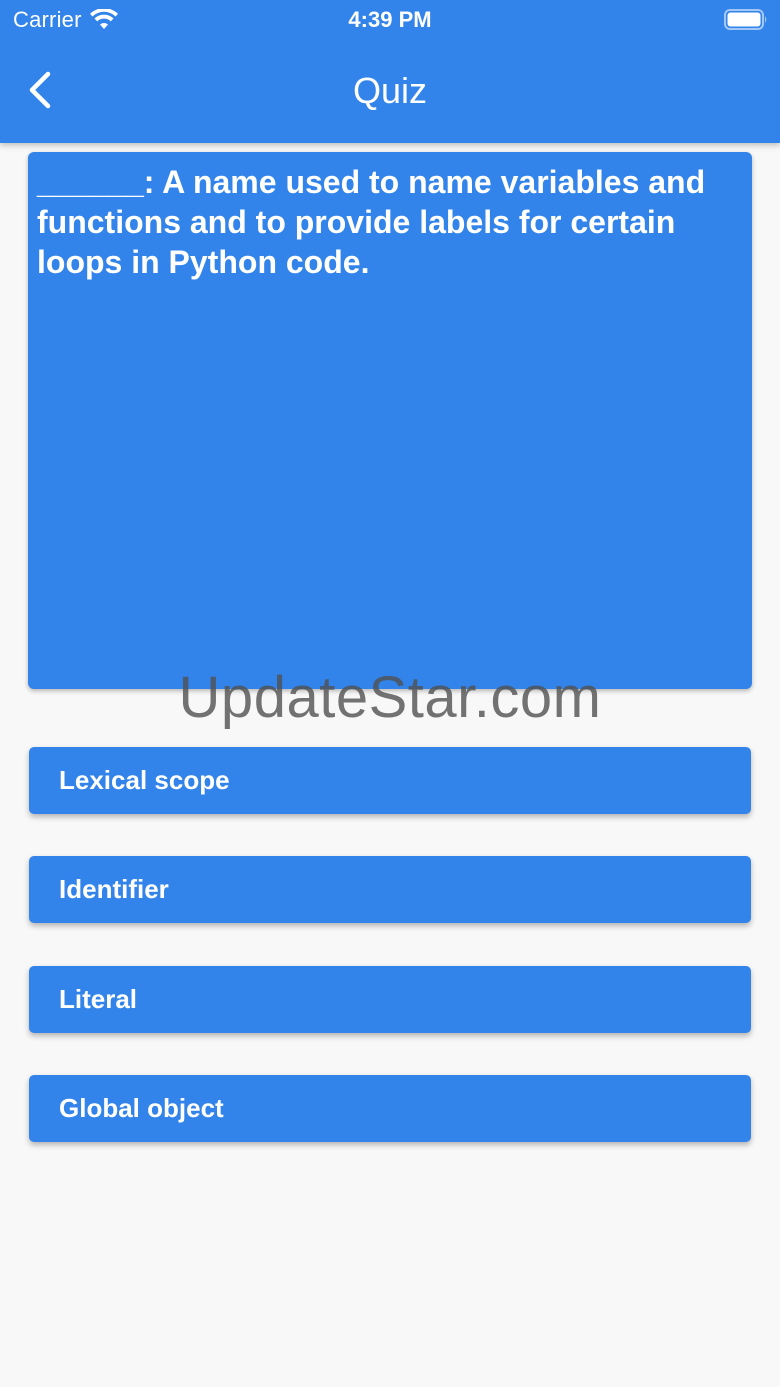  Describe the element at coordinates (390, 1108) in the screenshot. I see `answer-option-global-object: Global object` at that location.